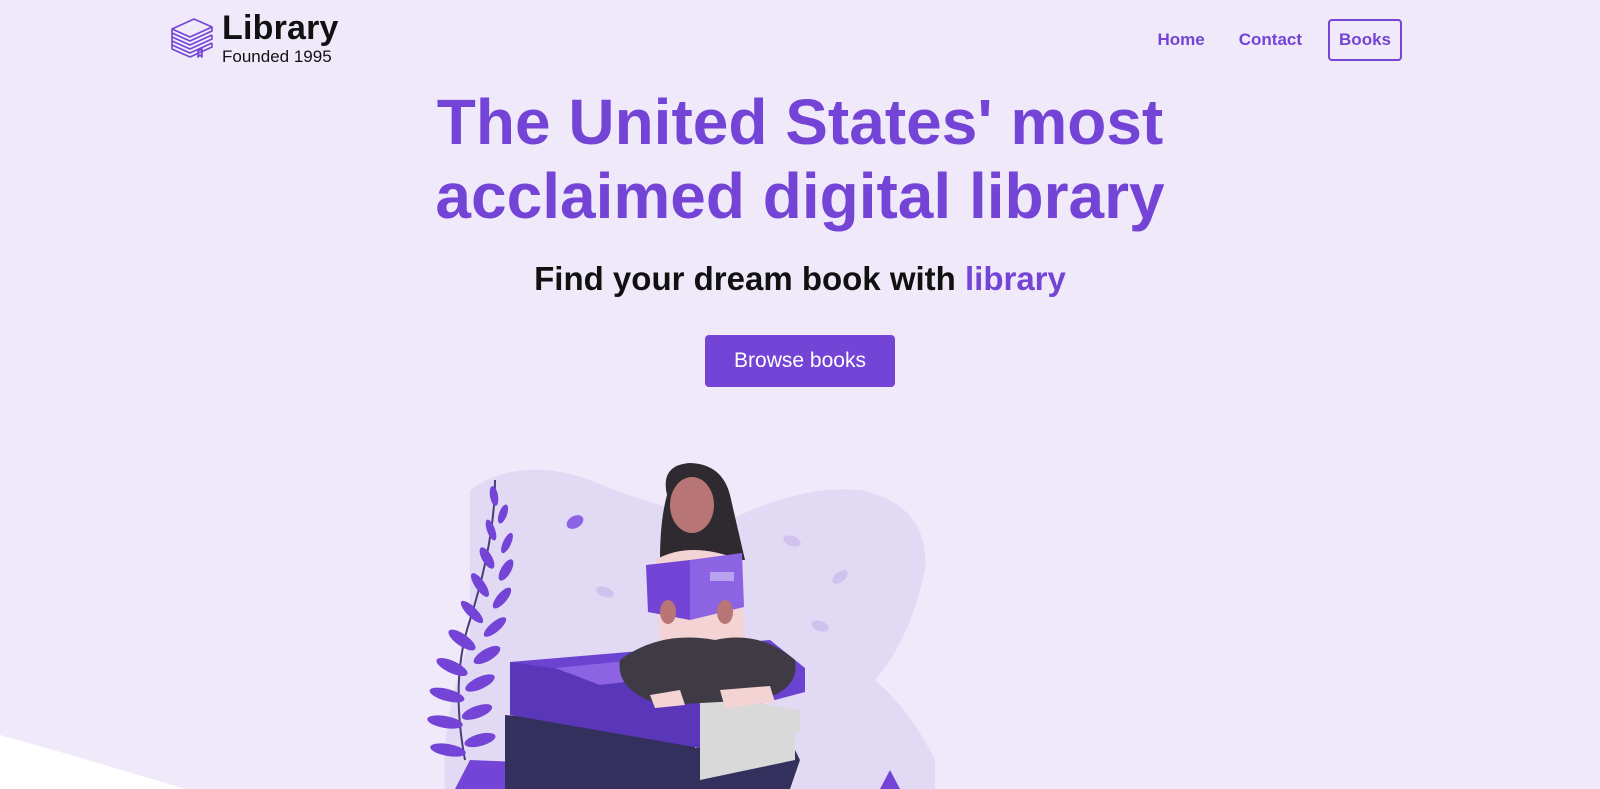  Describe the element at coordinates (1015, 278) in the screenshot. I see `hero-subtitle-accent: library` at that location.